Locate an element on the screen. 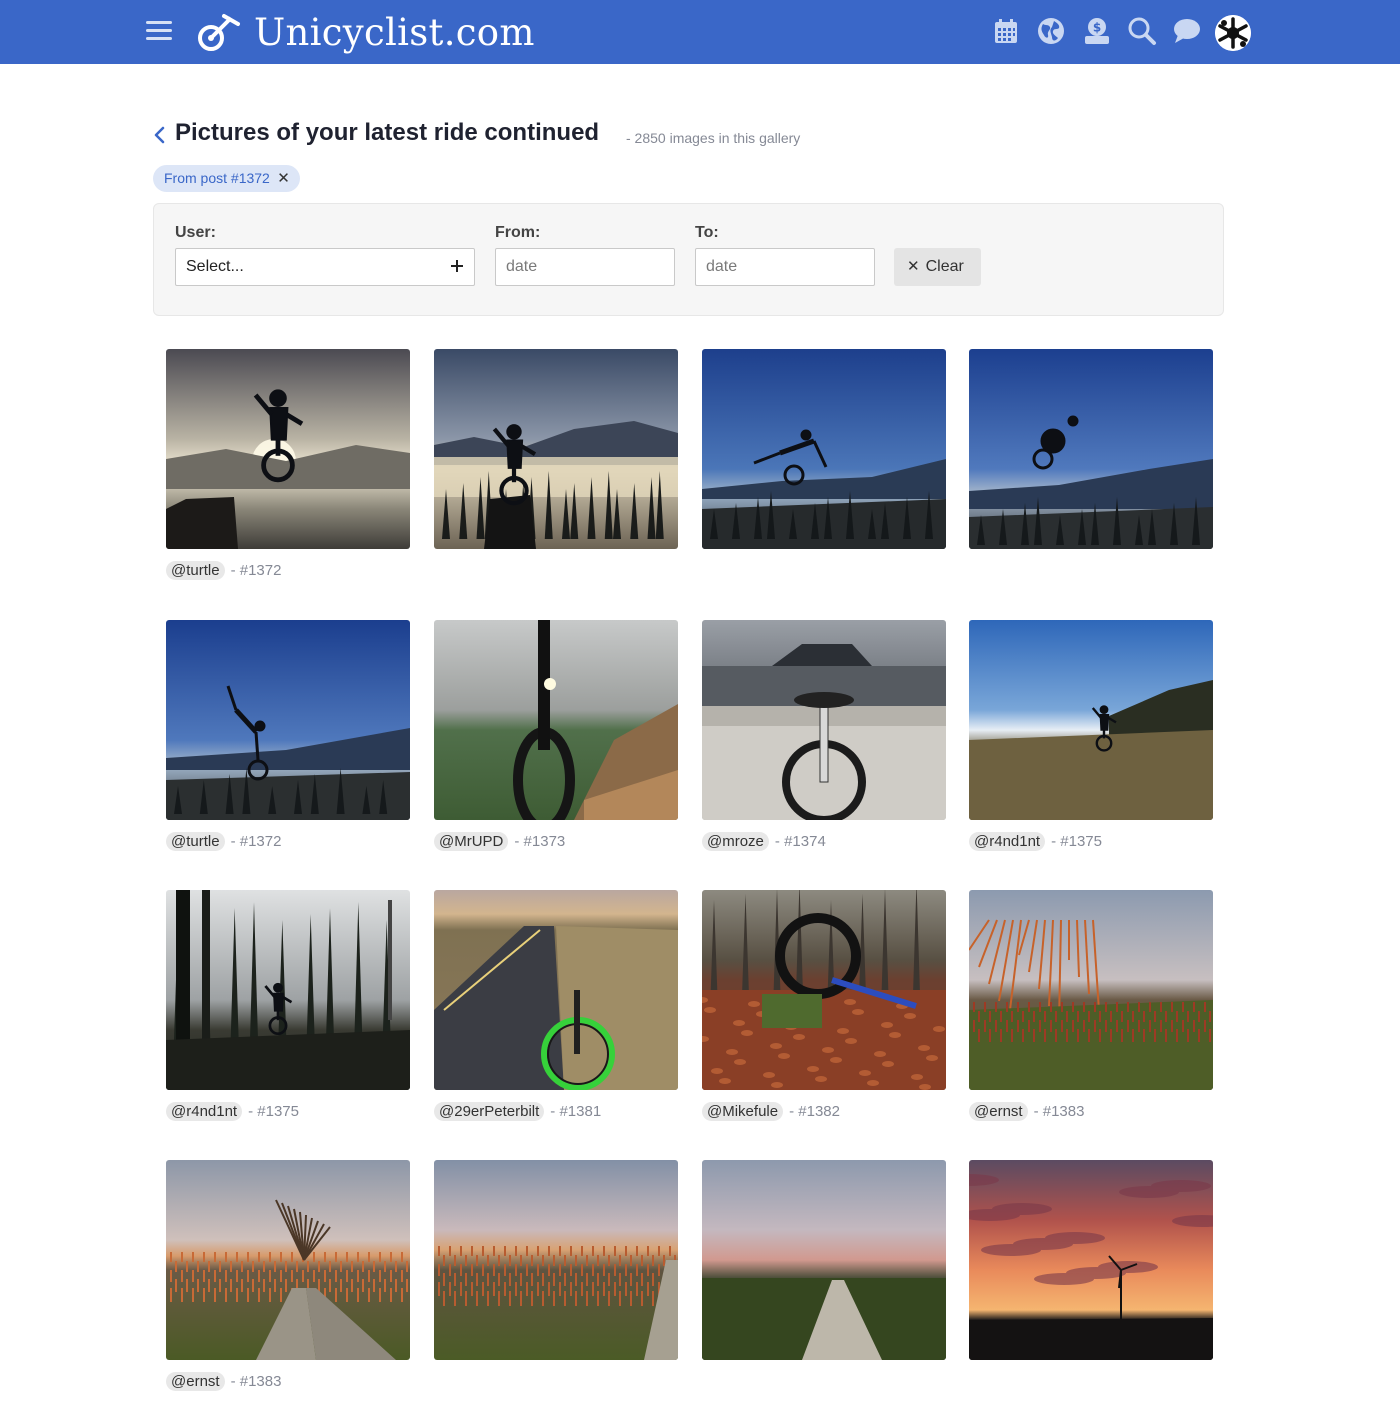 The height and width of the screenshot is (1410, 1400). plus-icon is located at coordinates (457, 266).